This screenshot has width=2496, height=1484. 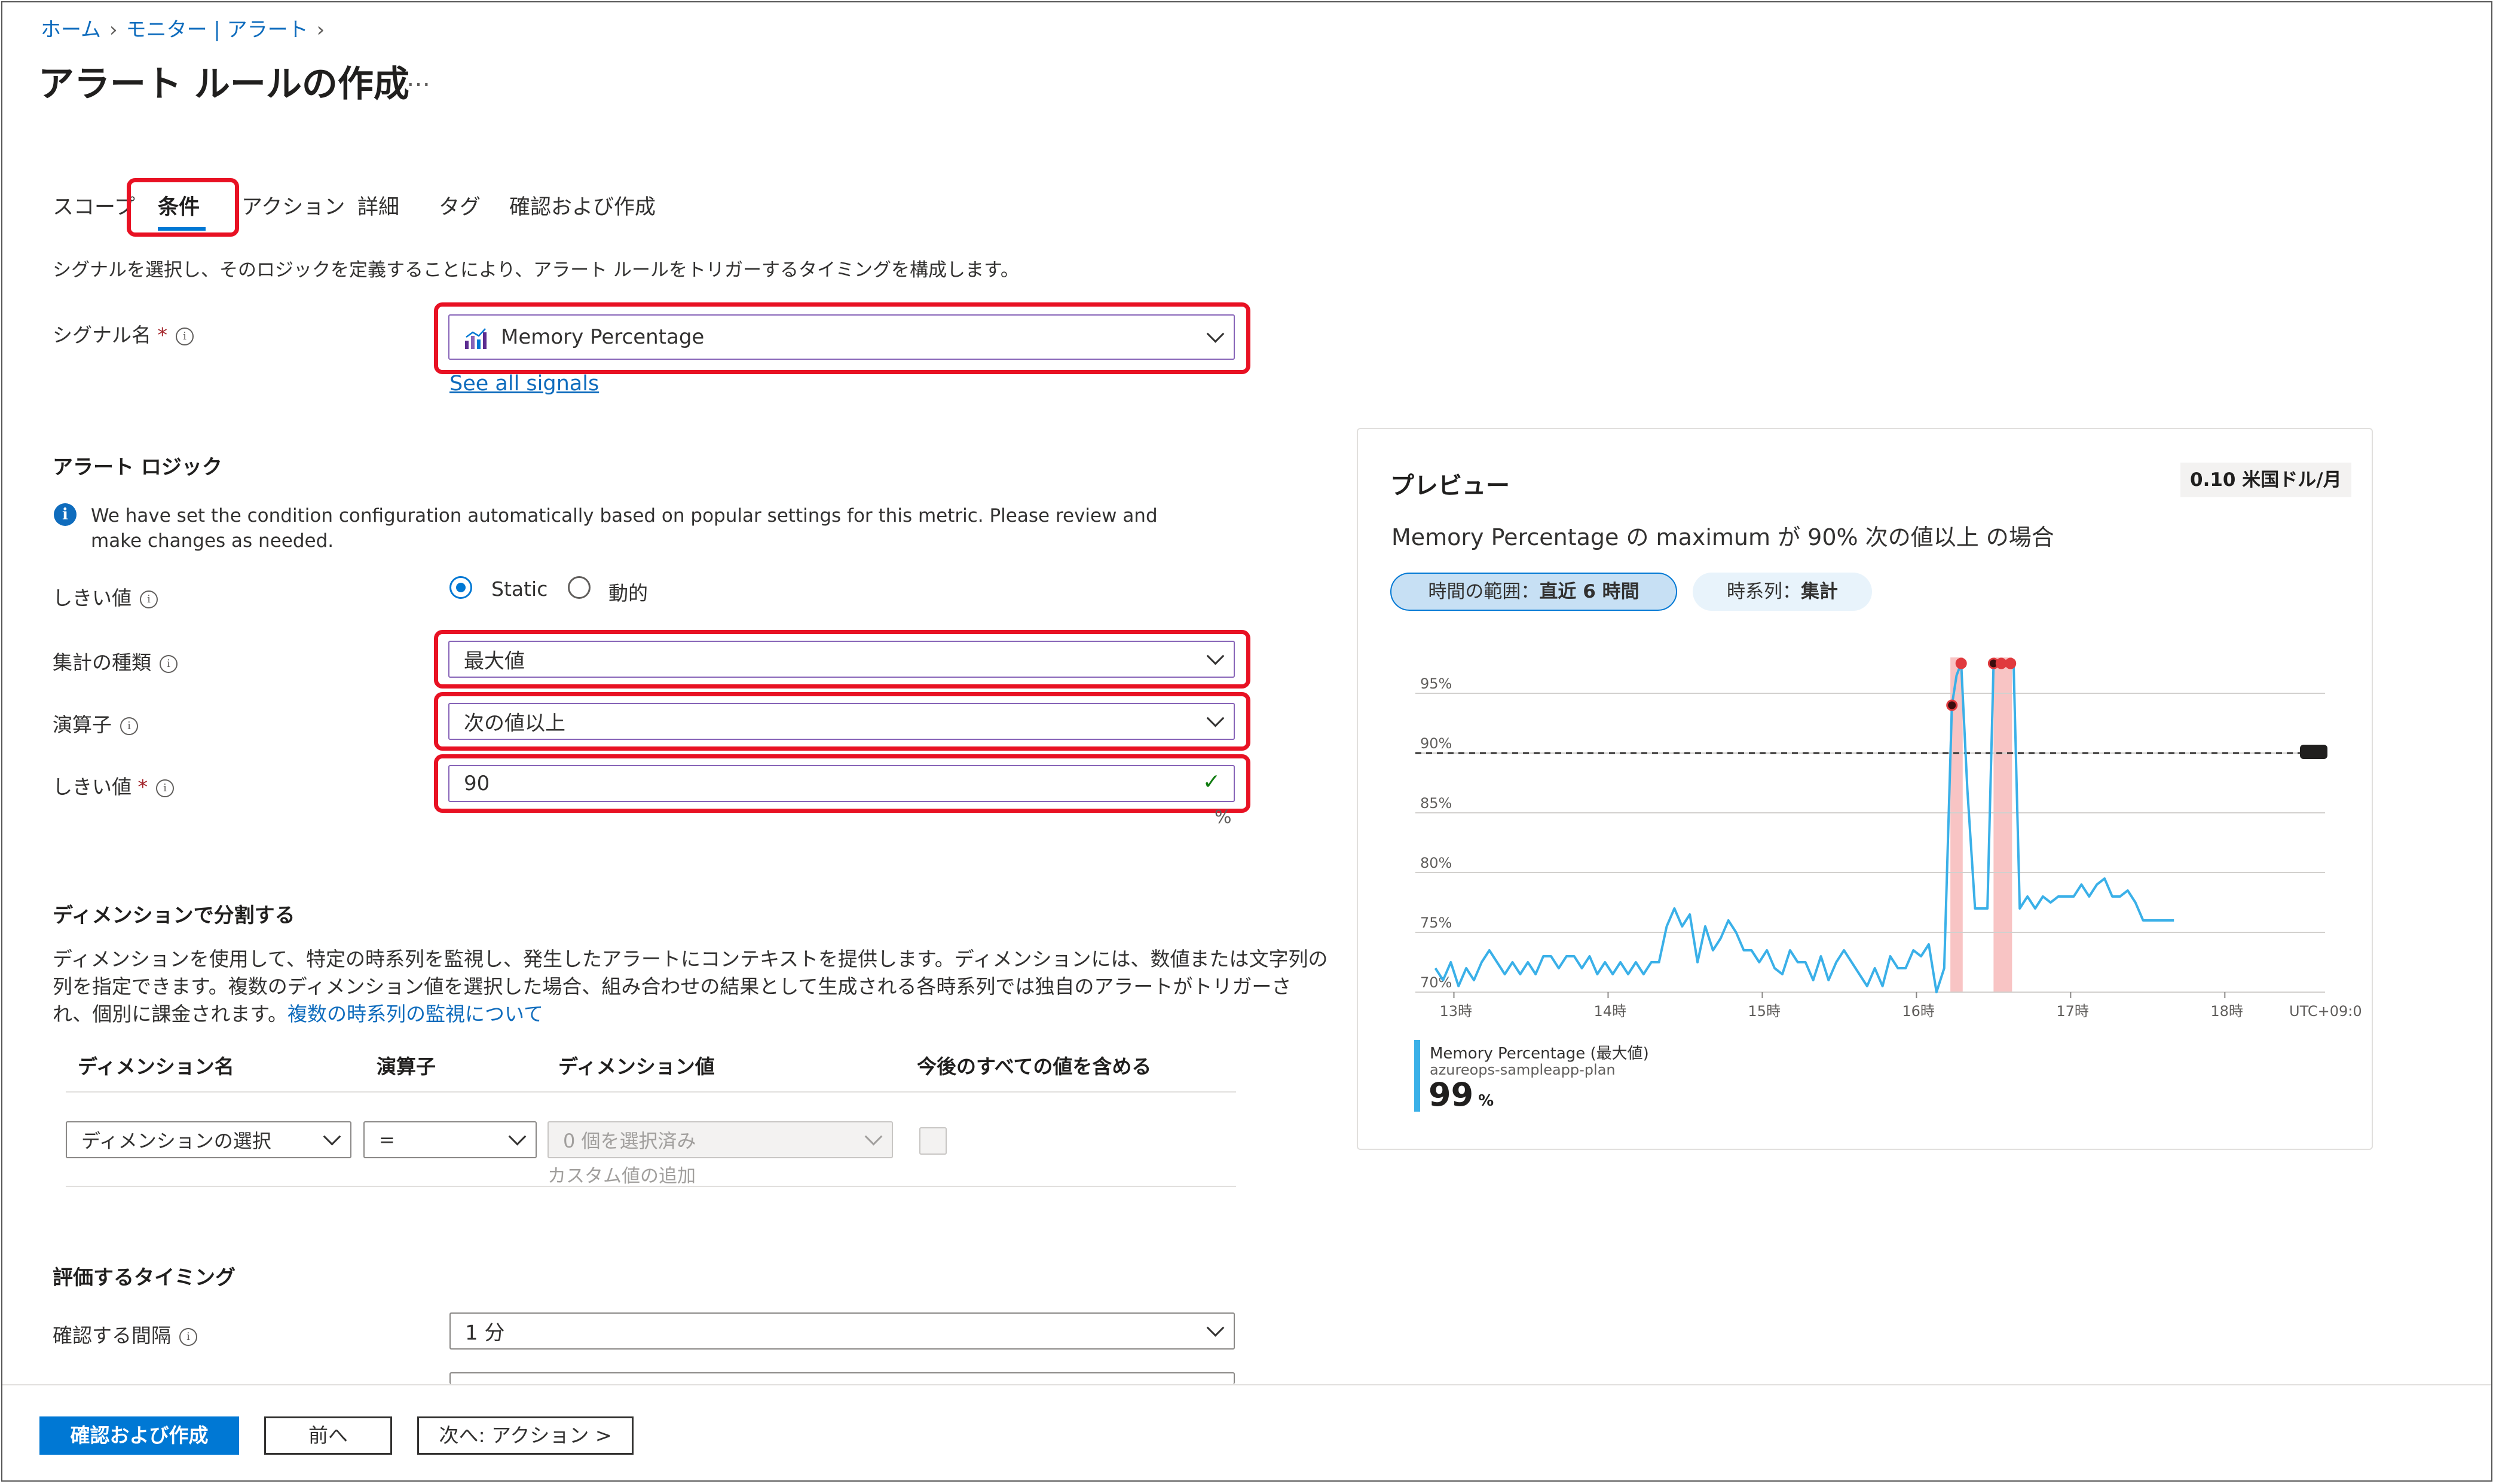 What do you see at coordinates (1417, 1076) in the screenshot?
I see `legend-color-bar` at bounding box center [1417, 1076].